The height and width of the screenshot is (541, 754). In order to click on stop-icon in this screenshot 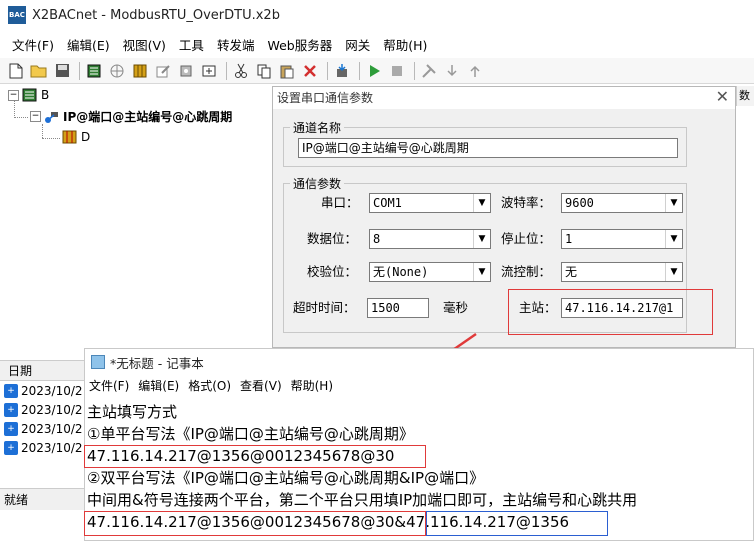, I will do `click(397, 71)`.